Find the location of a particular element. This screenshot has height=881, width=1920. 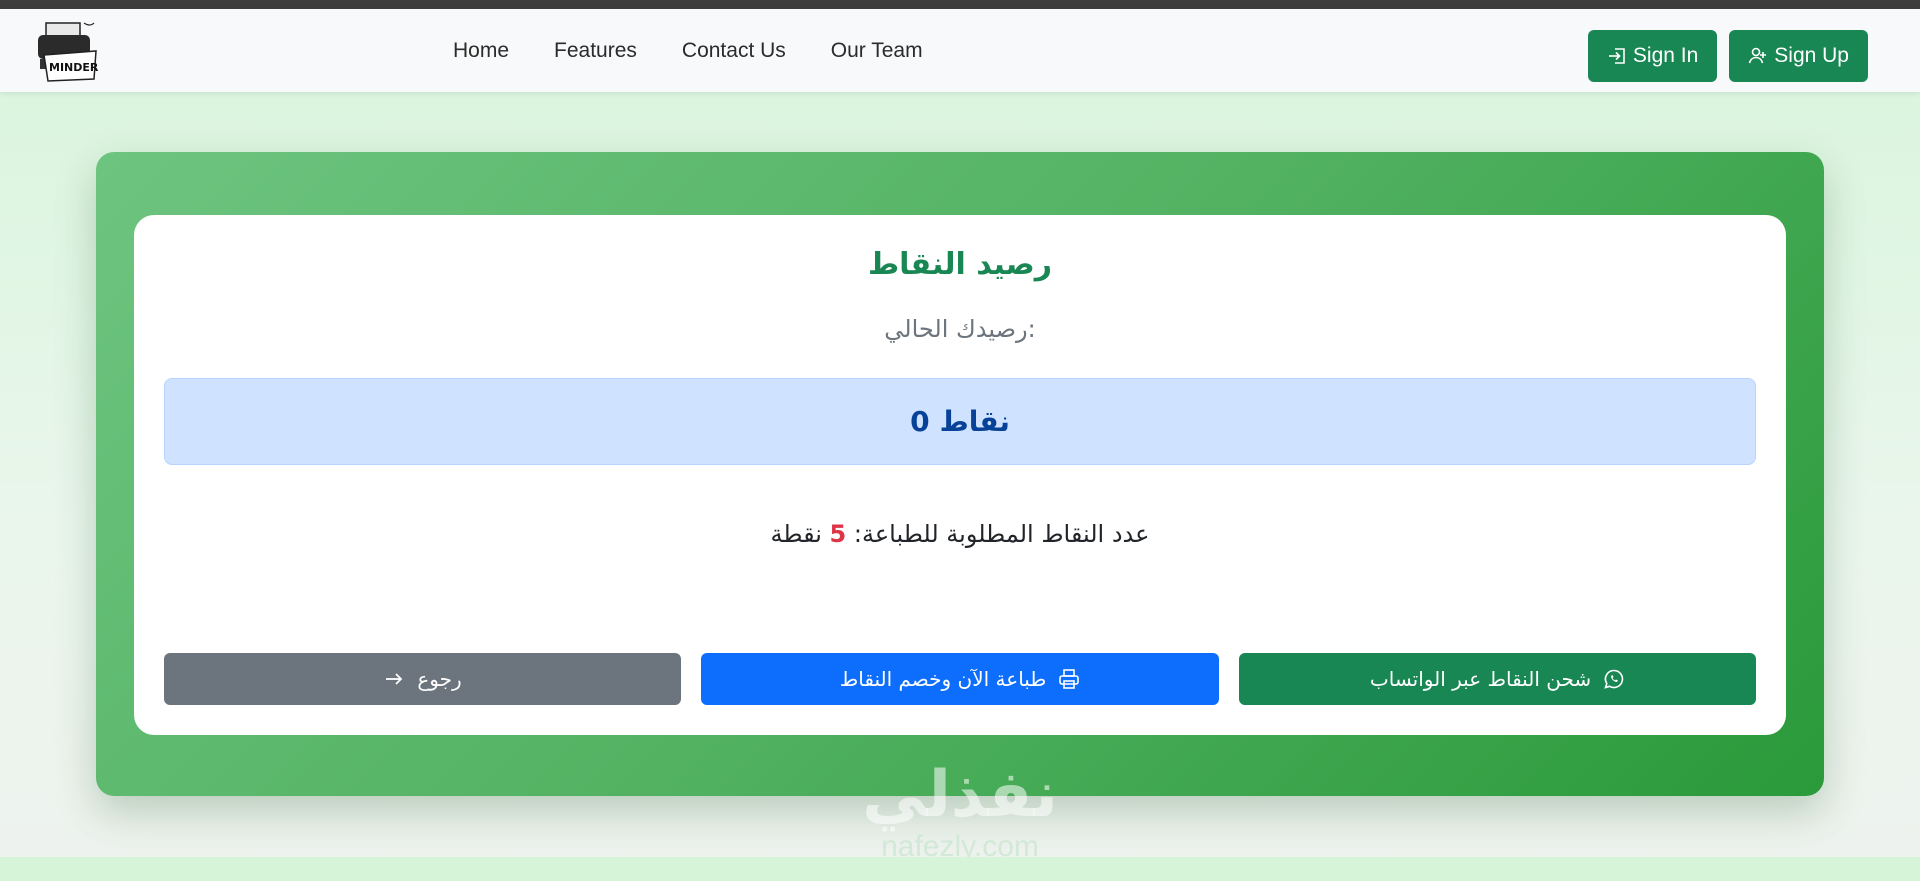

top-strip is located at coordinates (960, 4).